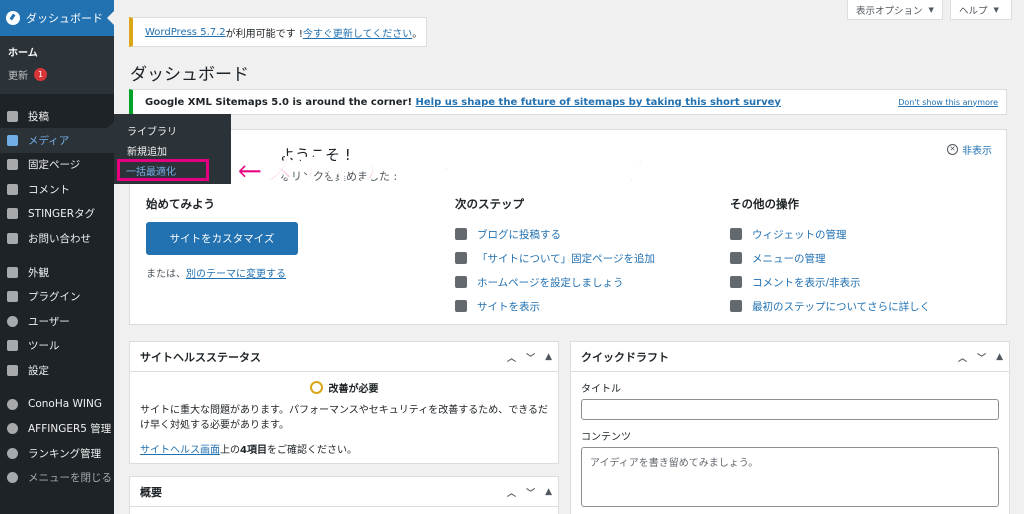  Describe the element at coordinates (316, 387) in the screenshot. I see `status-ring-icon` at that location.